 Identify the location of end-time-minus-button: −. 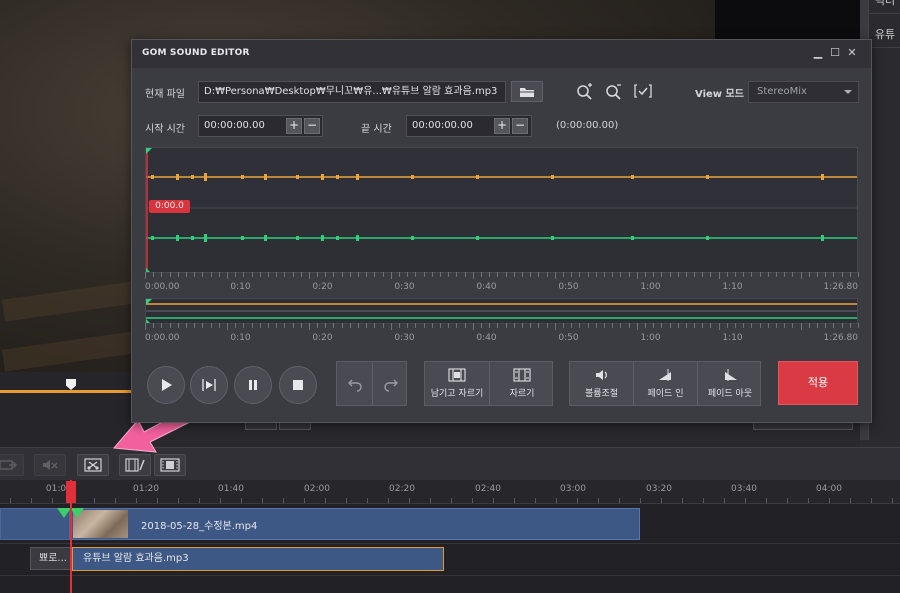
(520, 126).